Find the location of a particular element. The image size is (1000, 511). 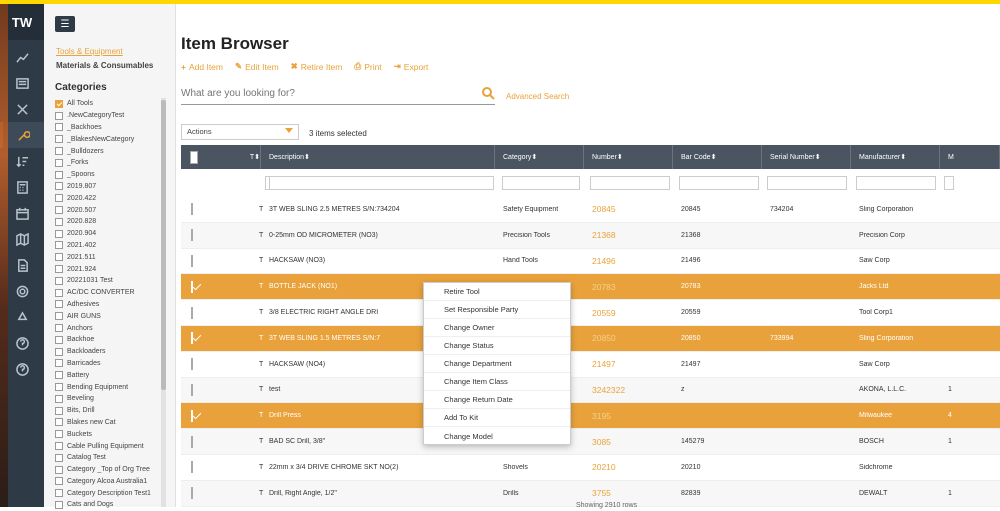

context-item-retire-tool: Retire Tool is located at coordinates (497, 292).